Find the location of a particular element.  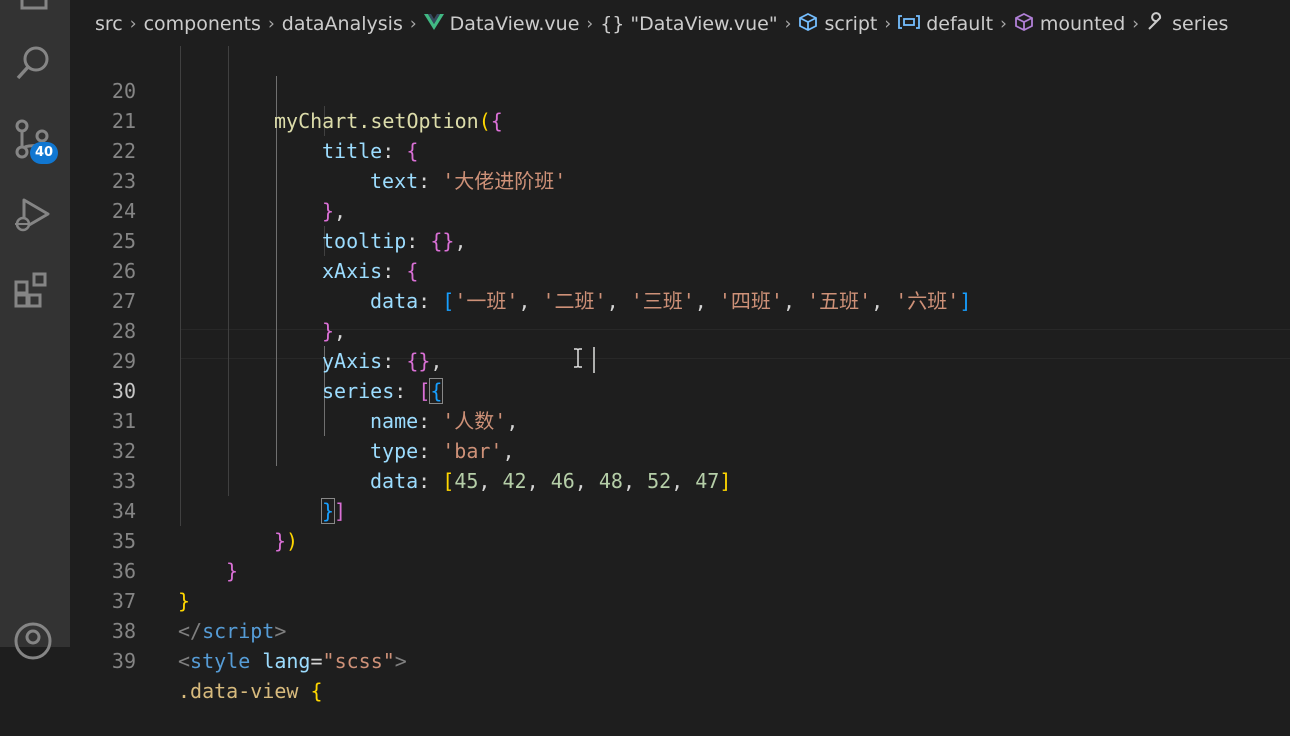

breadcrumb-label: series is located at coordinates (1200, 24).